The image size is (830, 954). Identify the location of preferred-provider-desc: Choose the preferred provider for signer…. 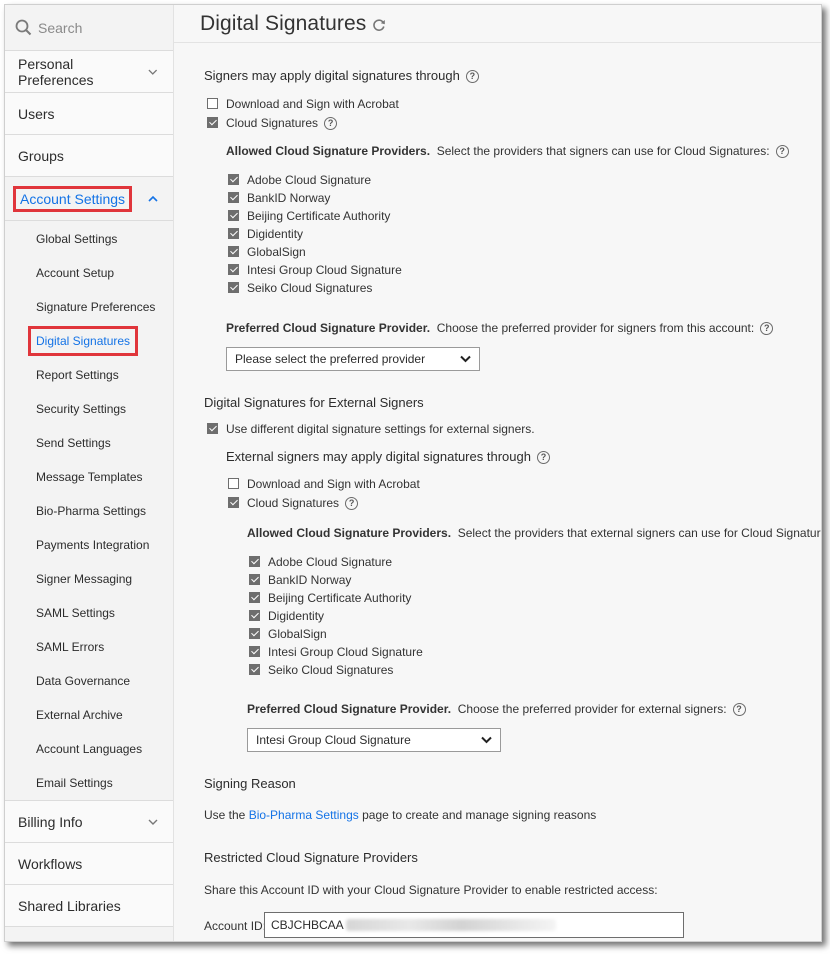
(595, 328).